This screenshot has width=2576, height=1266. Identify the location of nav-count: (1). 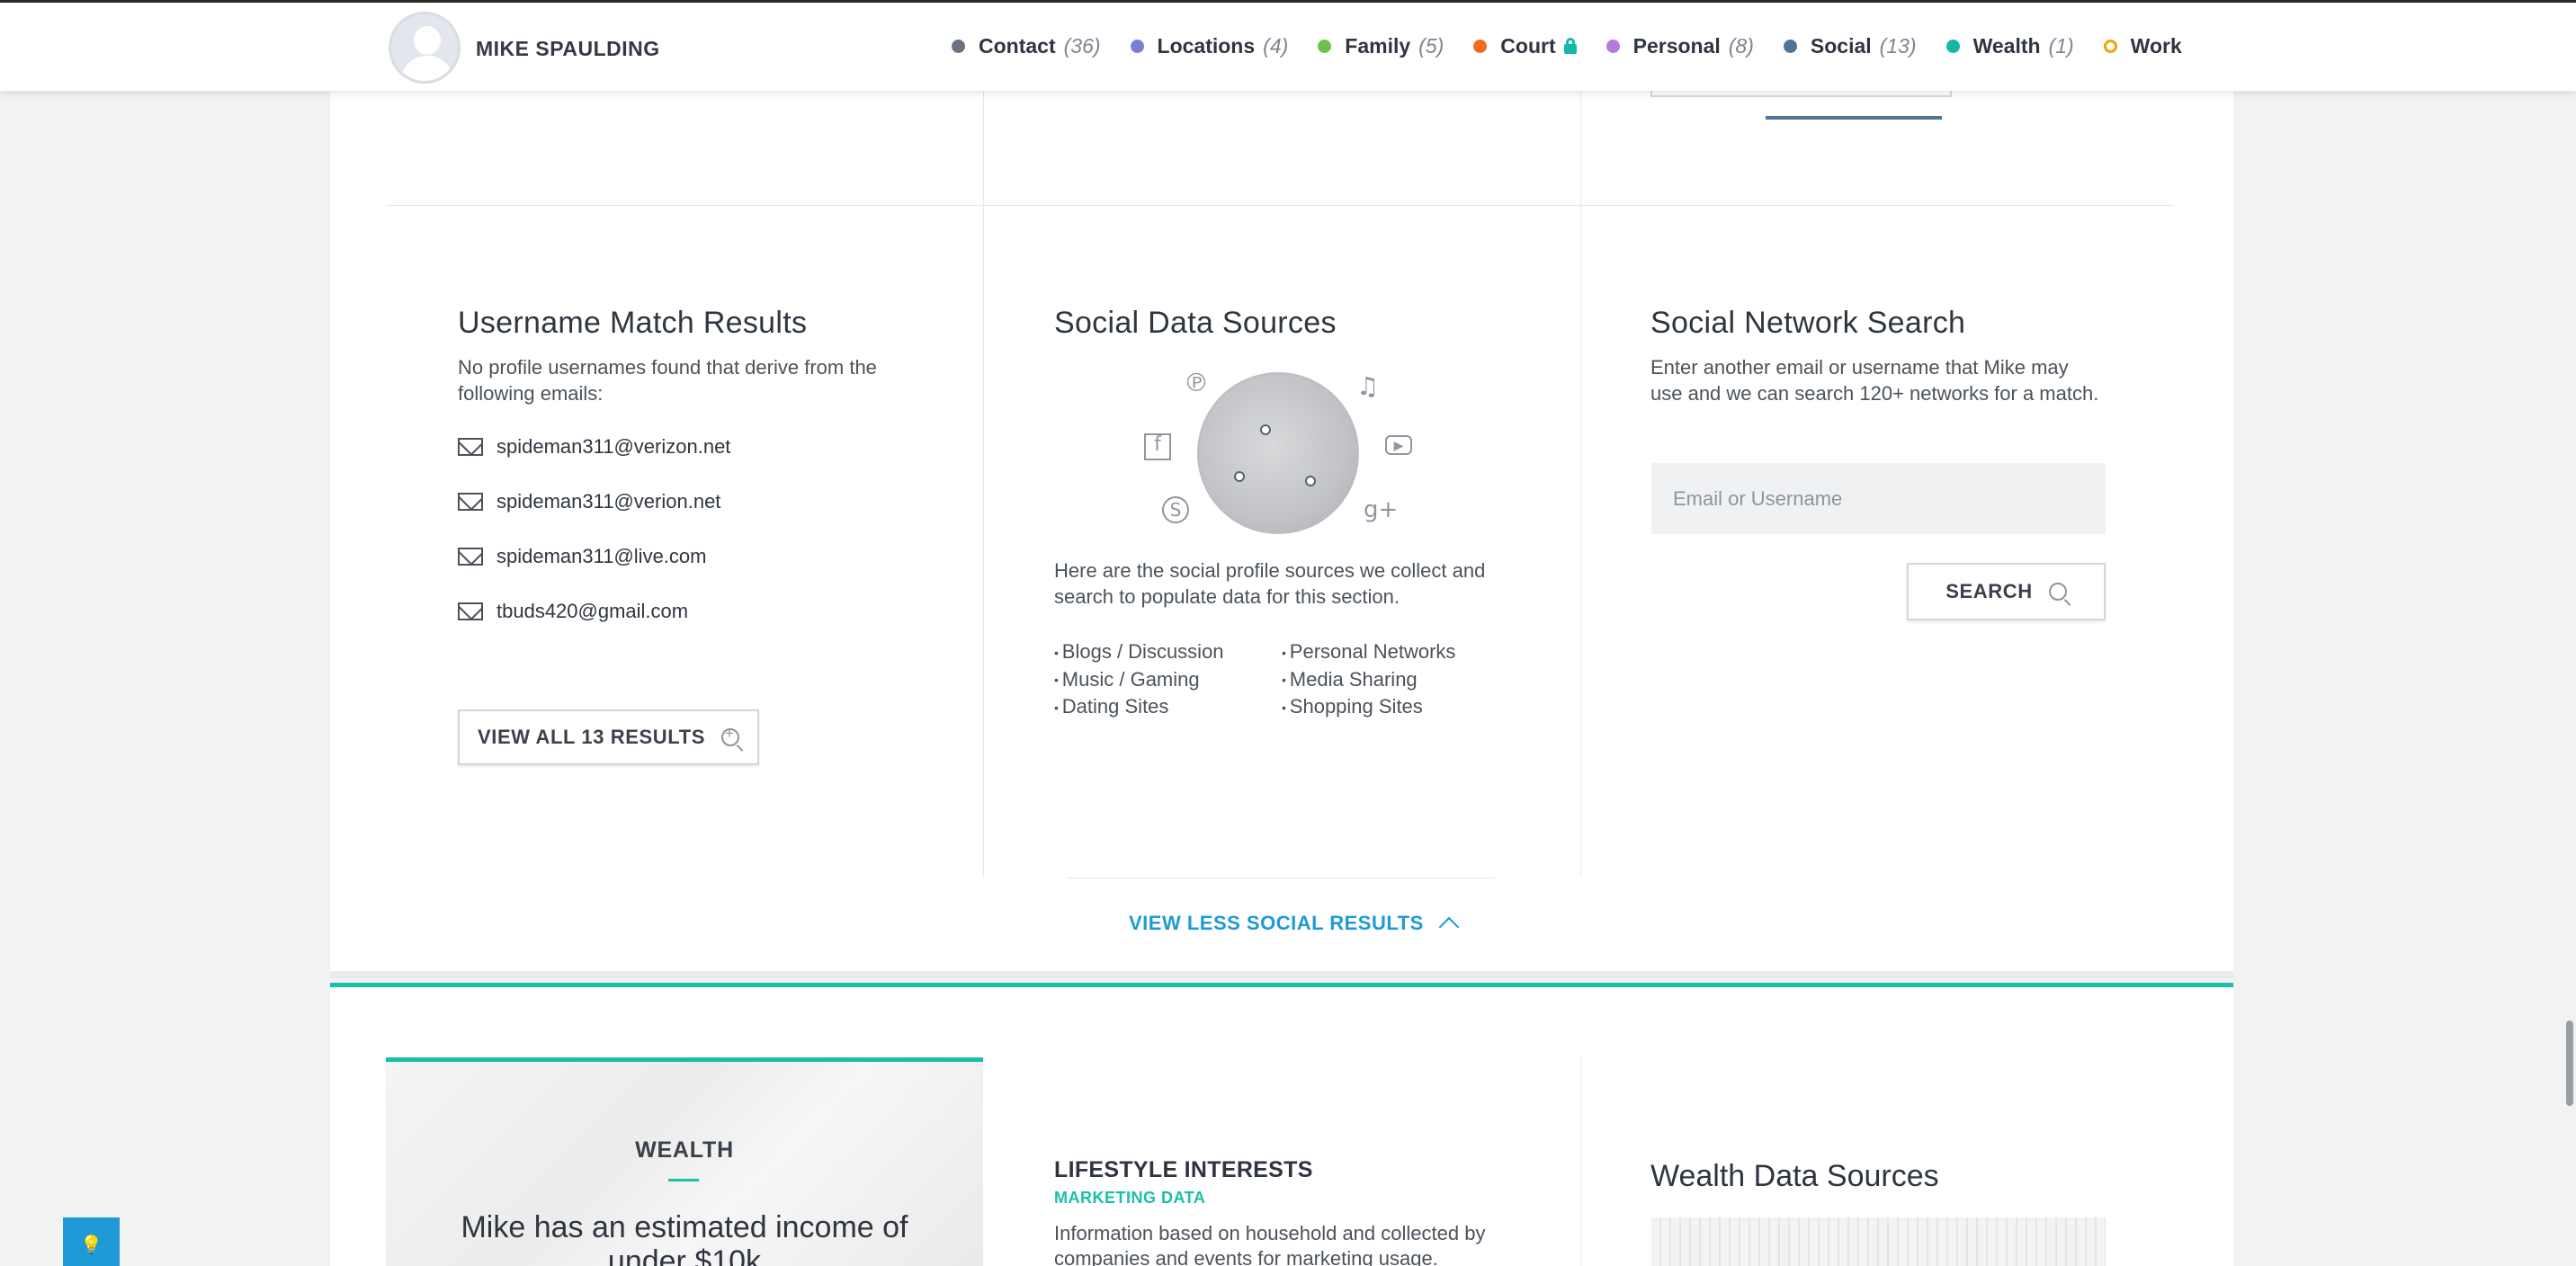
(2061, 45).